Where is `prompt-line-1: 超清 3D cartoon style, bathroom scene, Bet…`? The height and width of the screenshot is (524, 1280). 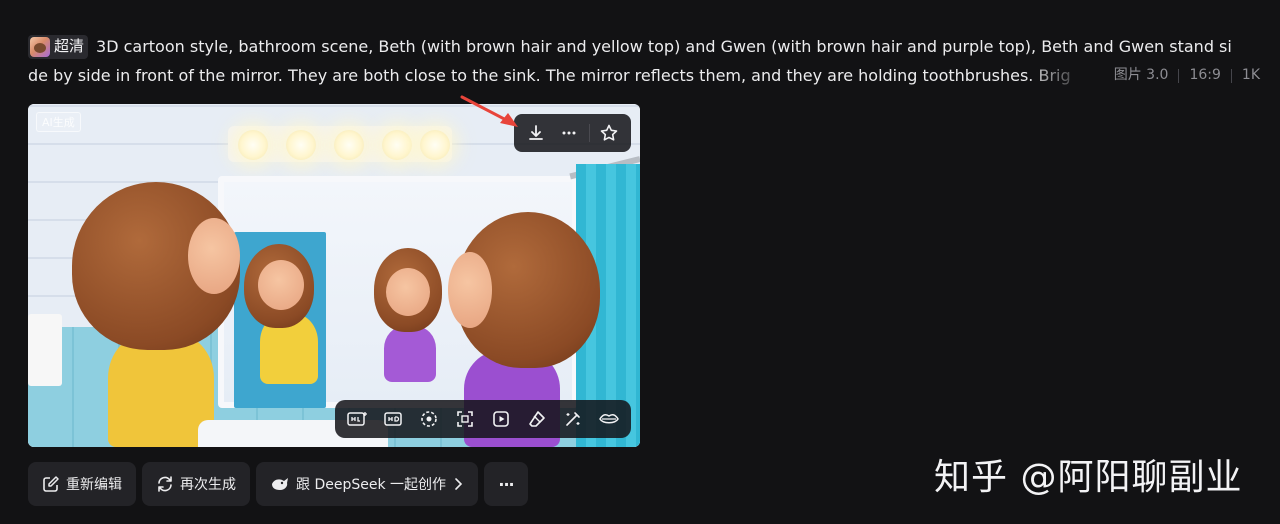
prompt-line-1: 超清 3D cartoon style, bathroom scene, Bet… is located at coordinates (644, 46).